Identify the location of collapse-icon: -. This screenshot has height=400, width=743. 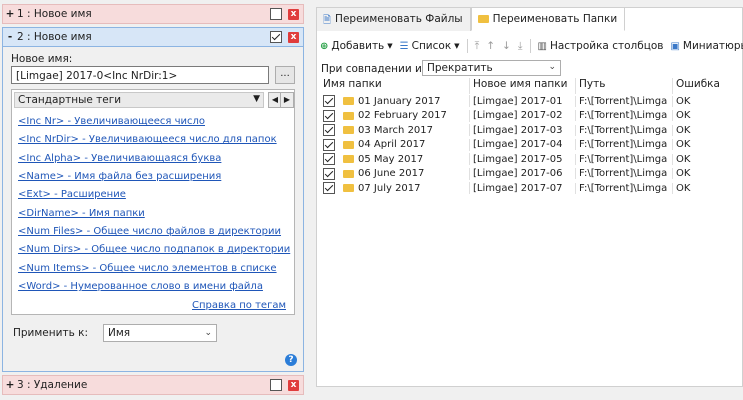
(10, 37).